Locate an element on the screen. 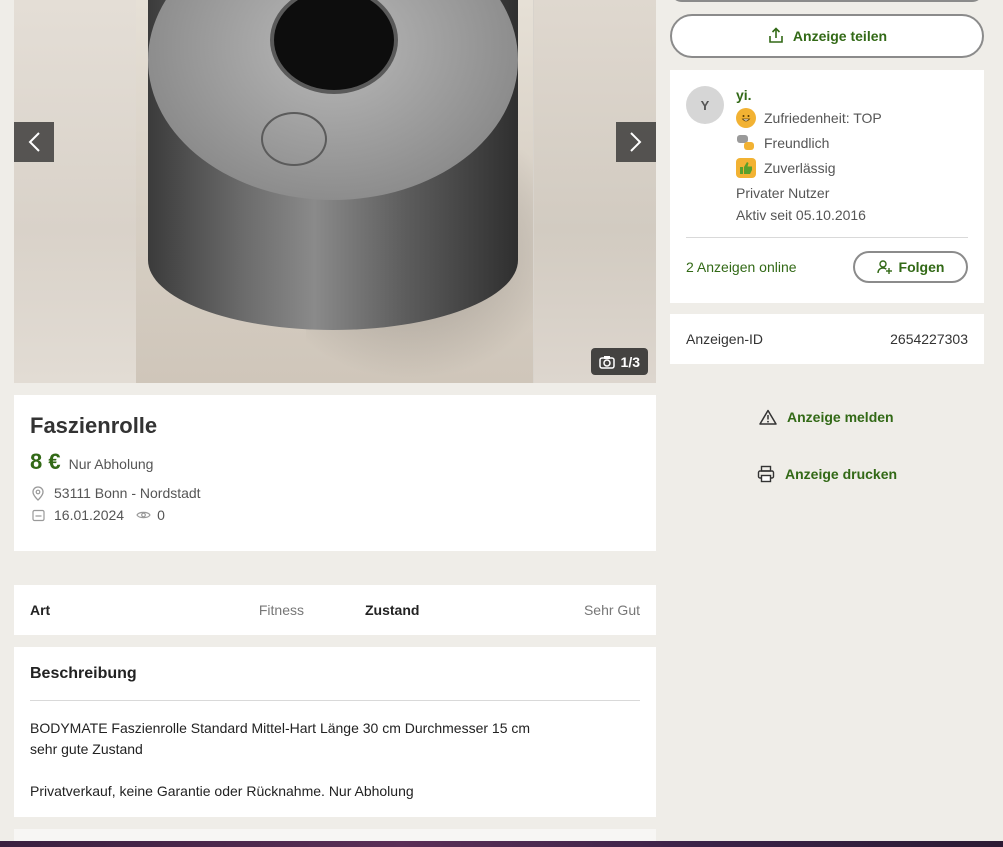  thumbs-up-icon is located at coordinates (746, 168).